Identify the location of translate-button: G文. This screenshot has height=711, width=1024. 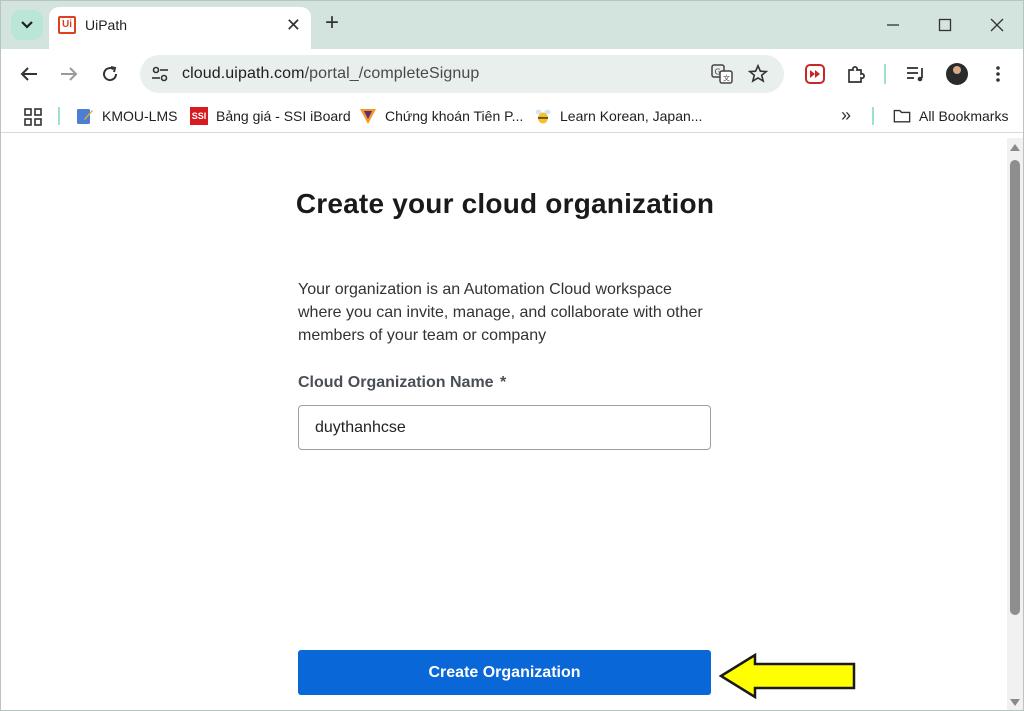
(722, 74).